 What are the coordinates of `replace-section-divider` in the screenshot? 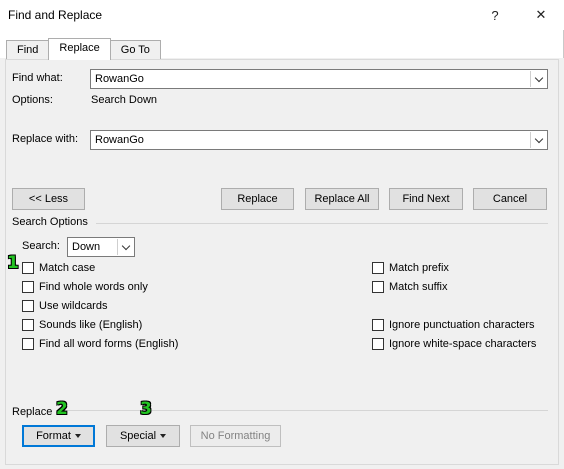 It's located at (305, 410).